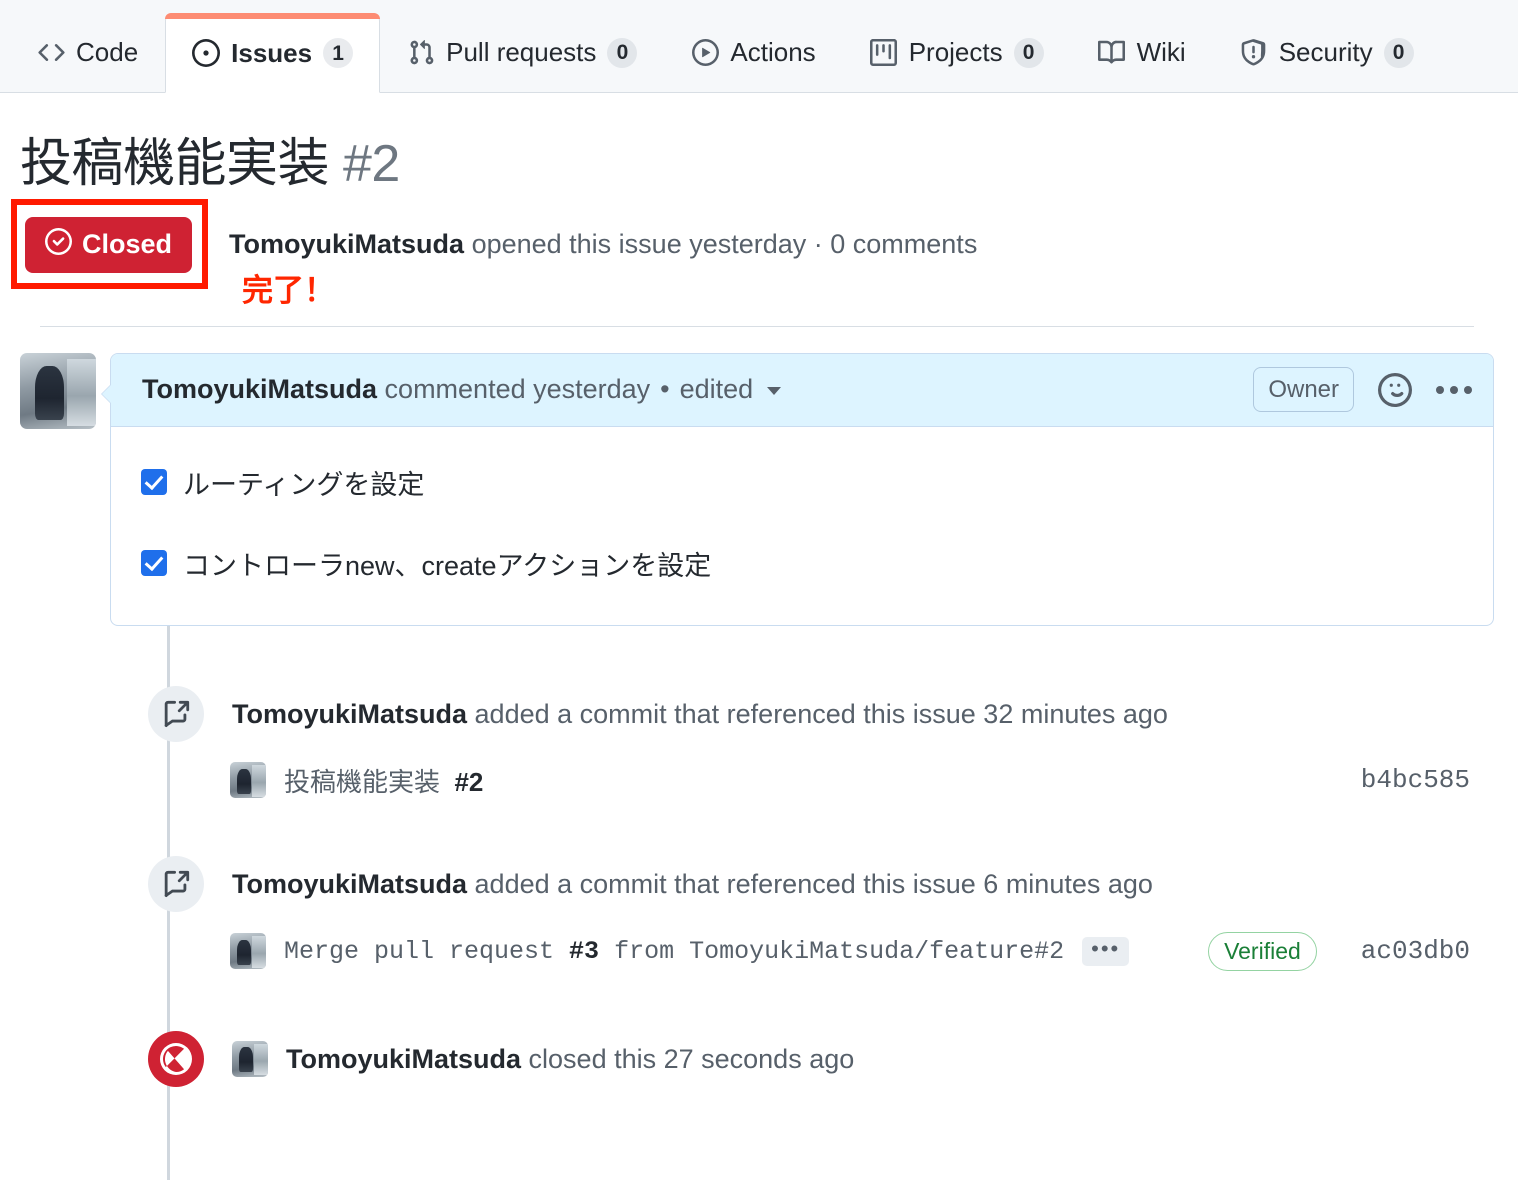  Describe the element at coordinates (1398, 52) in the screenshot. I see `tab-security-count: 0` at that location.